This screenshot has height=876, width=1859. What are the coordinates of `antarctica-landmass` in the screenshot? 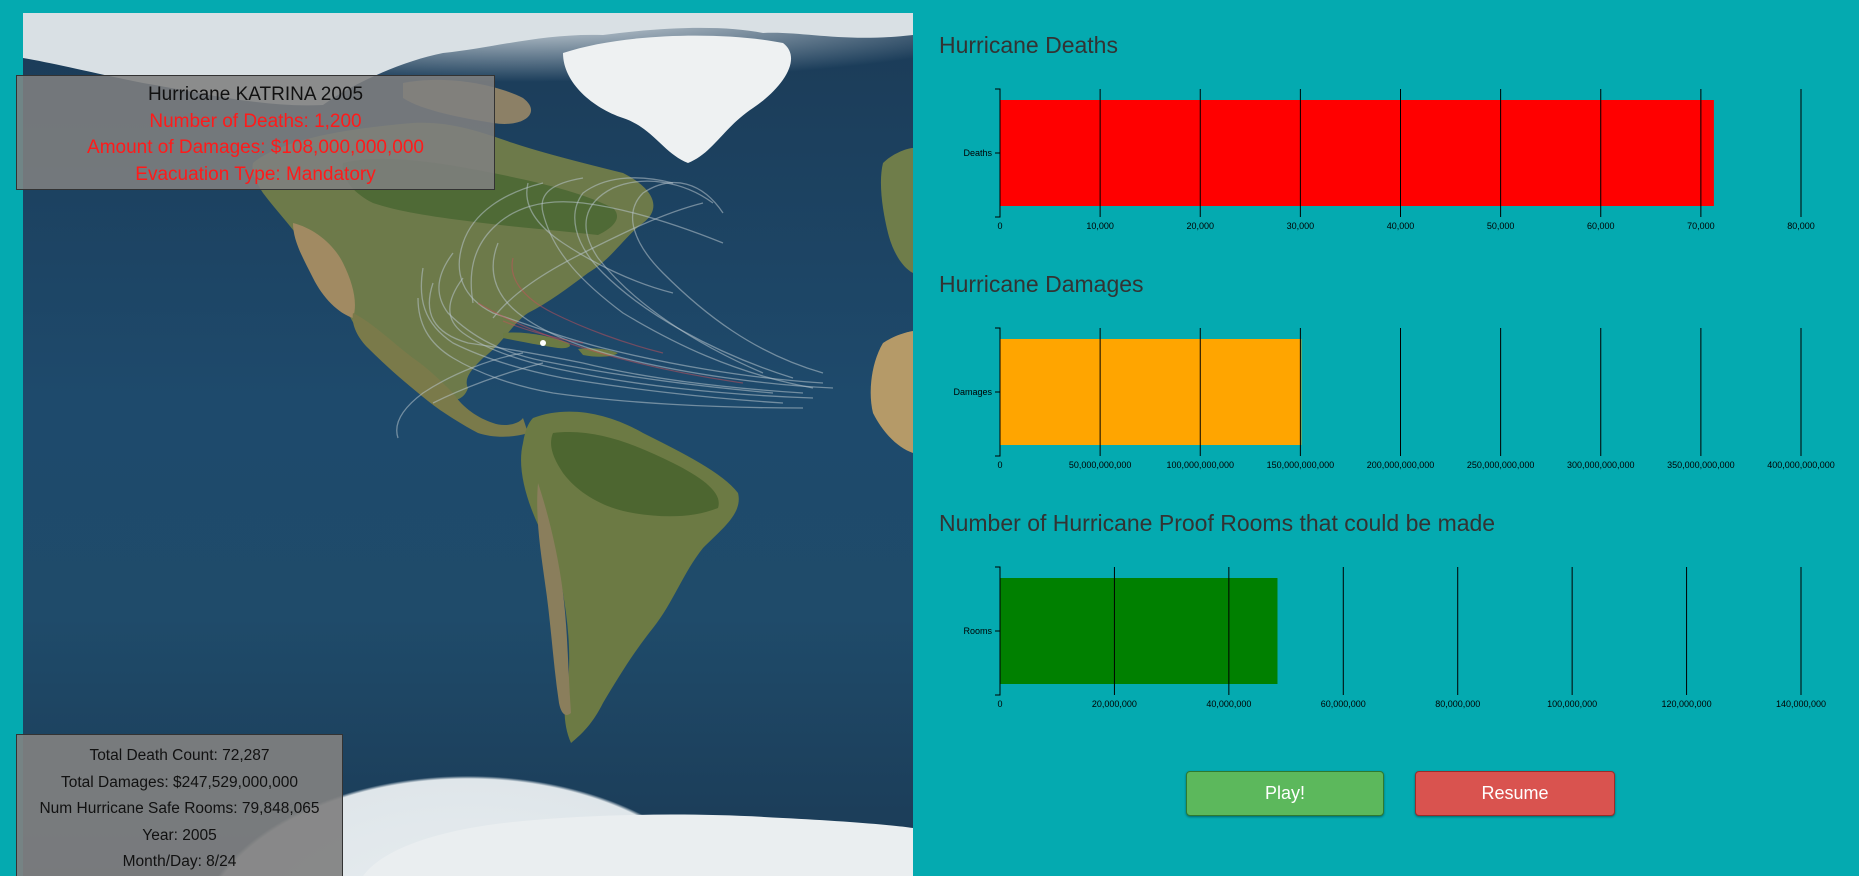 It's located at (638, 845).